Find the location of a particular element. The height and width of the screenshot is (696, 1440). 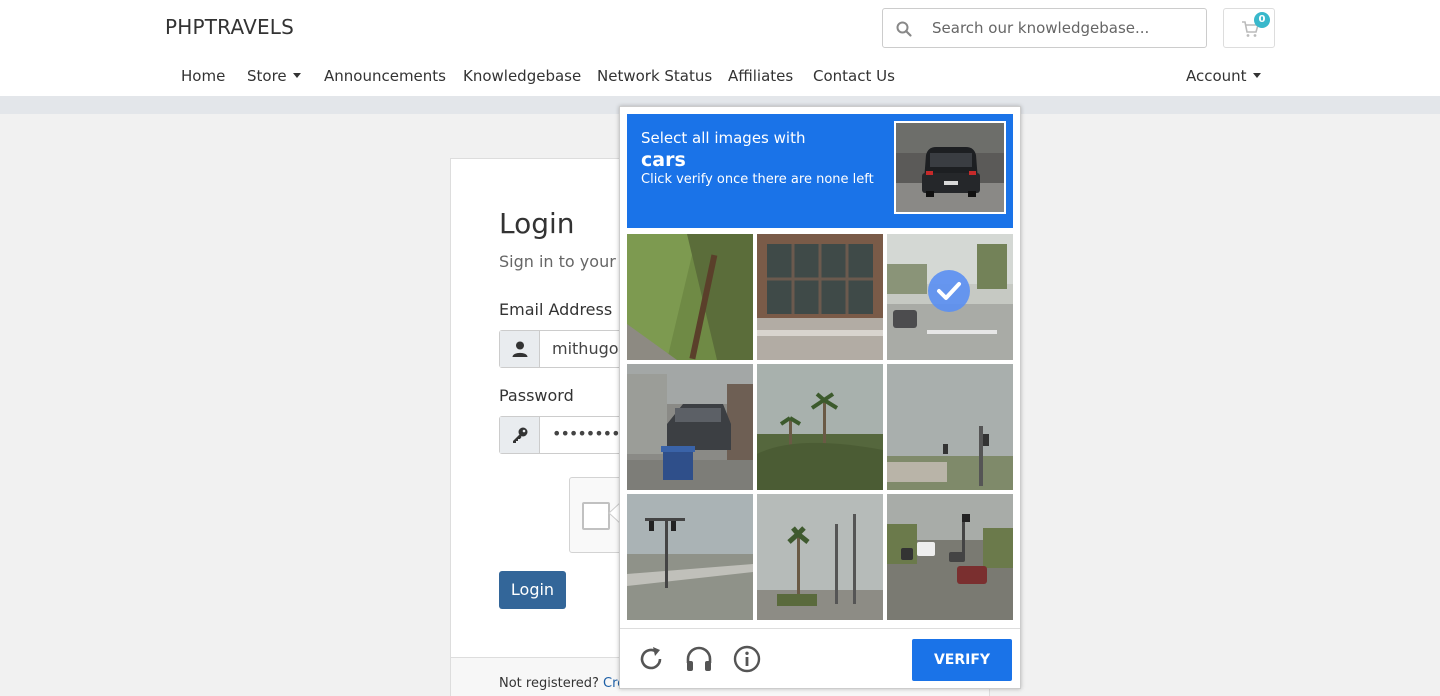

email-addon is located at coordinates (520, 349).